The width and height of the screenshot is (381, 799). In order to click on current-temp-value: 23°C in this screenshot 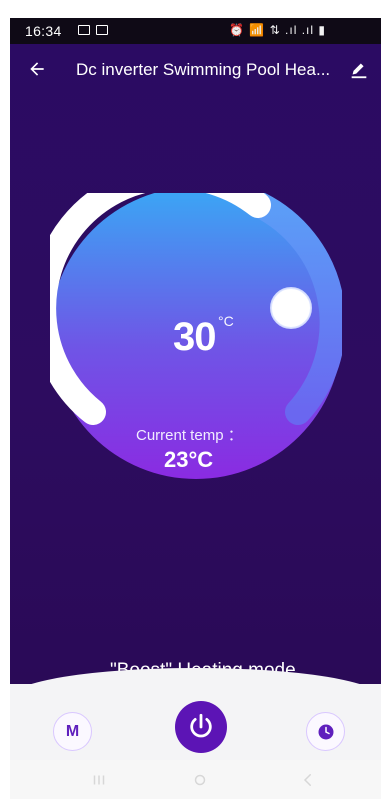, I will do `click(189, 459)`.